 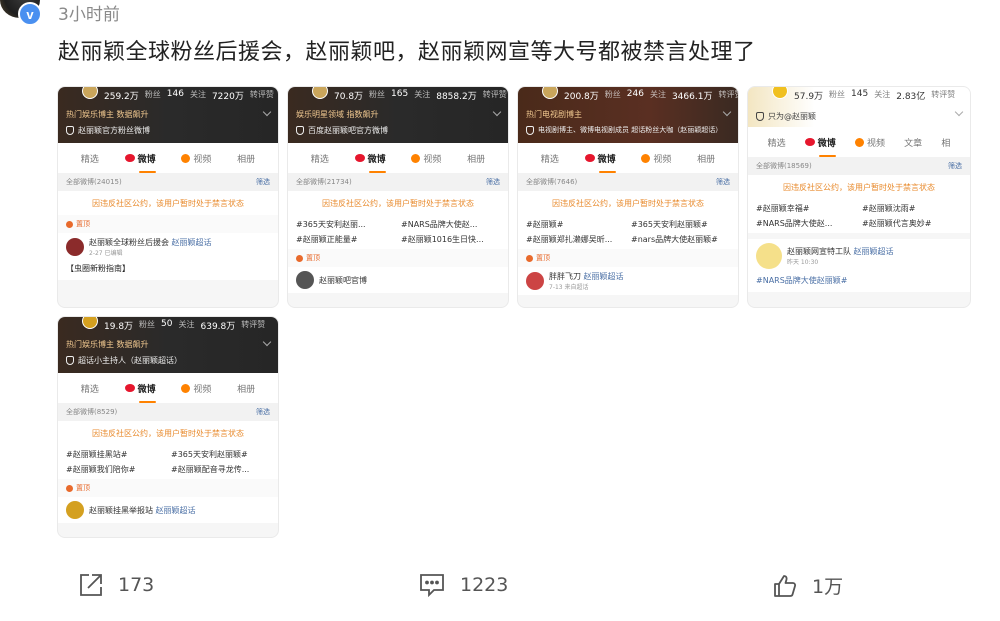 I want to click on list-item: 赵丽颖挂黑举报站 赵丽颖超话, so click(x=168, y=510).